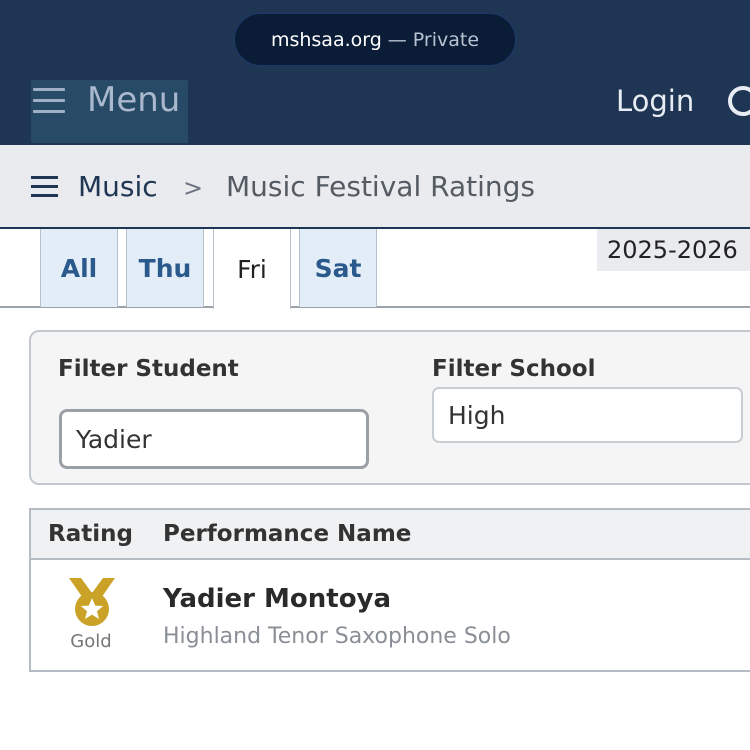 This screenshot has height=750, width=750. I want to click on url-text: mshsaa.org, so click(326, 39).